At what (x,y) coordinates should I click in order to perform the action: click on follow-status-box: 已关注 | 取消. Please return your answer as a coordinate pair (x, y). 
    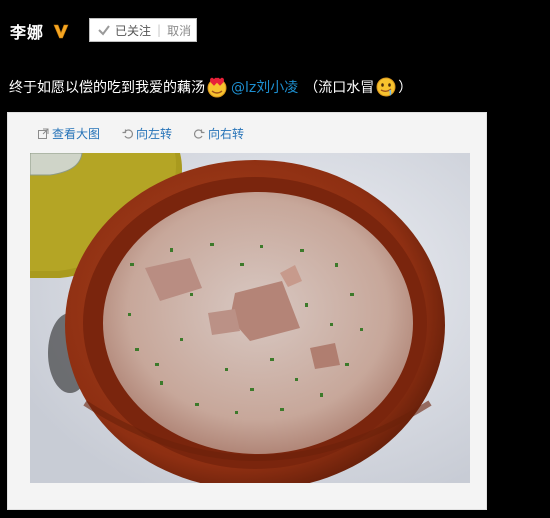
    Looking at the image, I should click on (143, 30).